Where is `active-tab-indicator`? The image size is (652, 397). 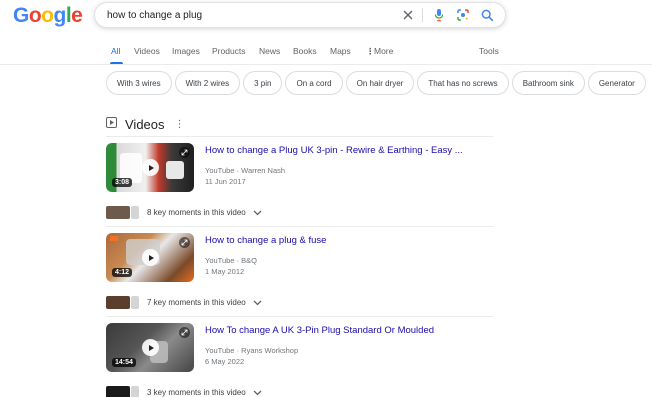 active-tab-indicator is located at coordinates (116, 63).